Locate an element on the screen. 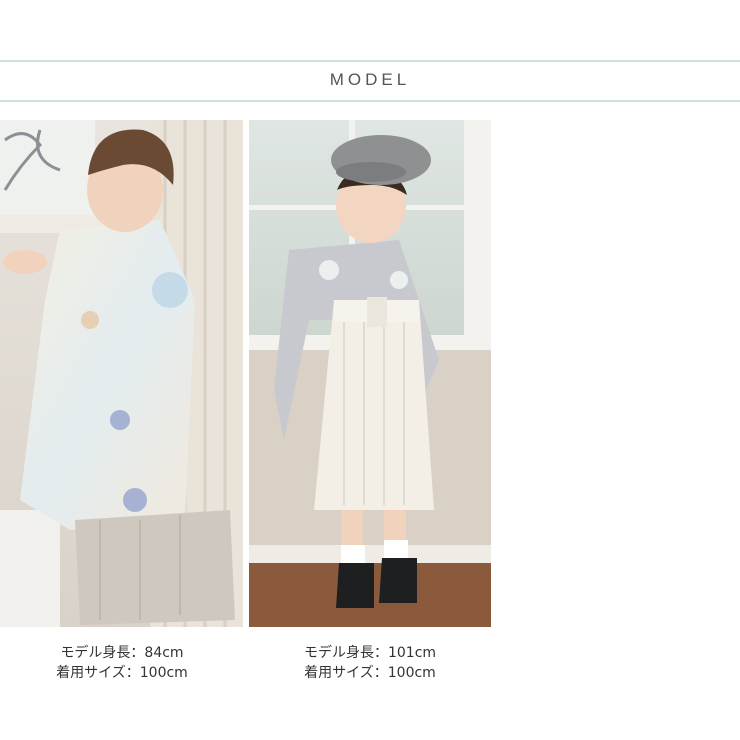  model-2-height: モデル身長：101cm is located at coordinates (370, 653).